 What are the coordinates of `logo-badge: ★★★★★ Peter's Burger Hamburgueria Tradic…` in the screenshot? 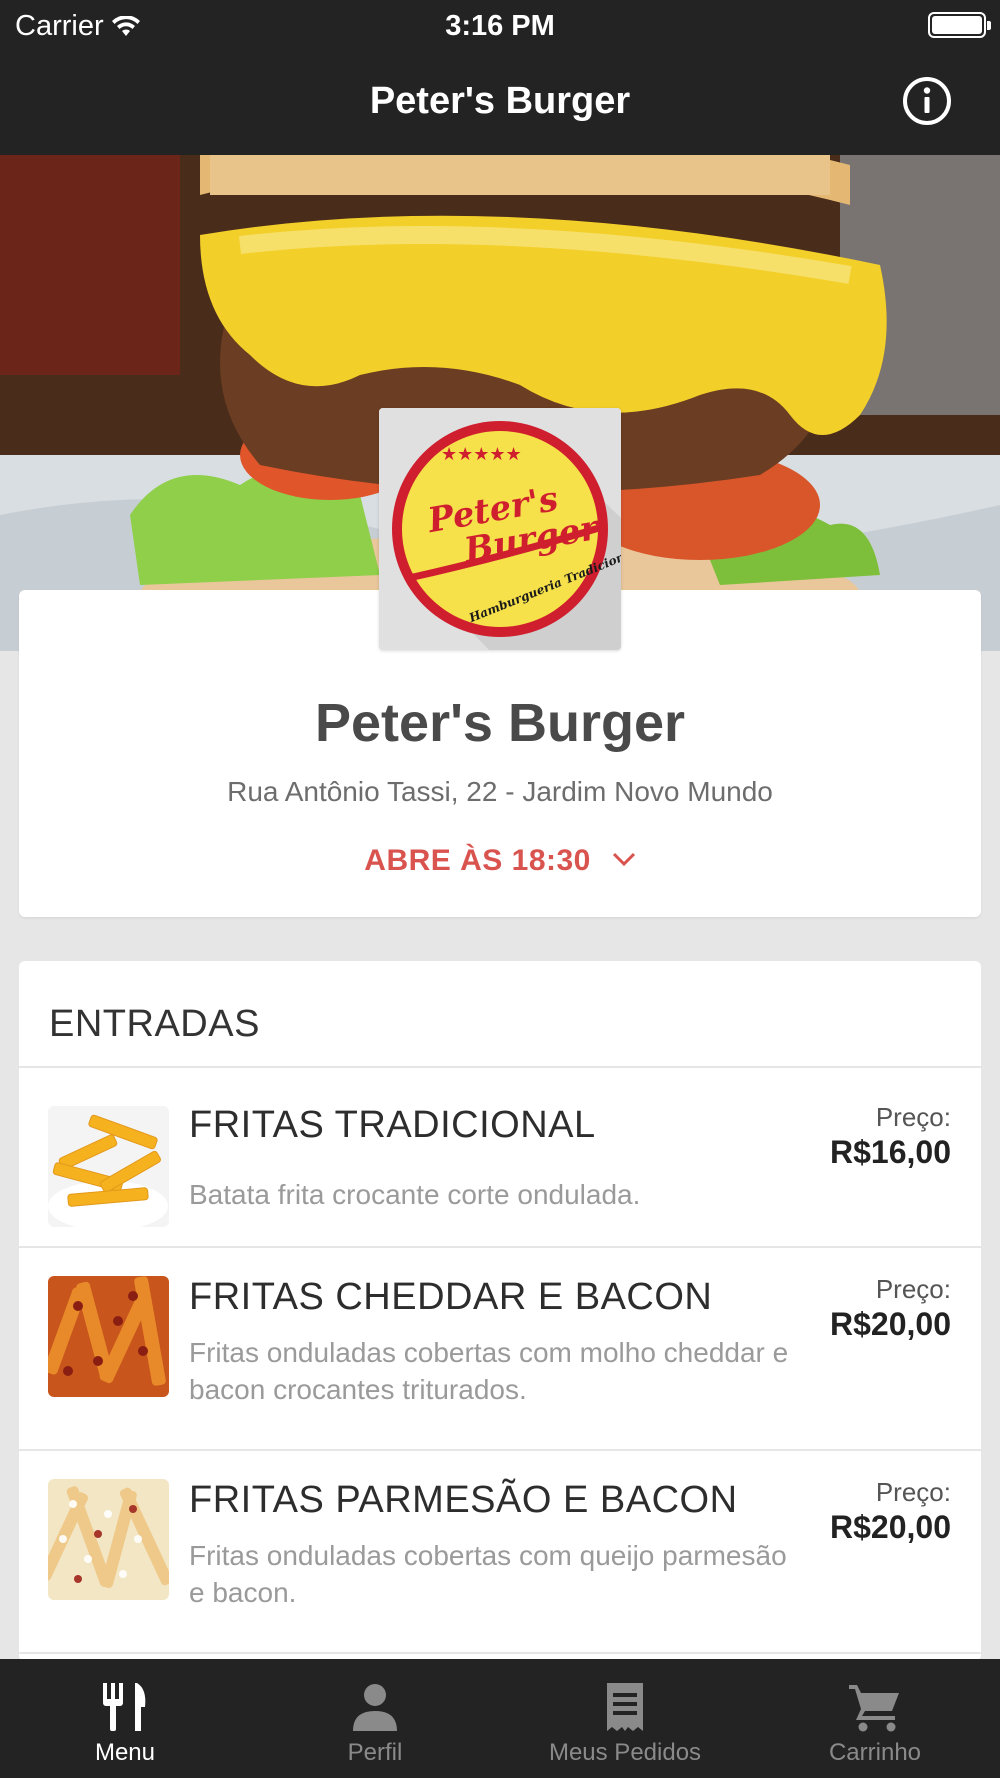 It's located at (500, 529).